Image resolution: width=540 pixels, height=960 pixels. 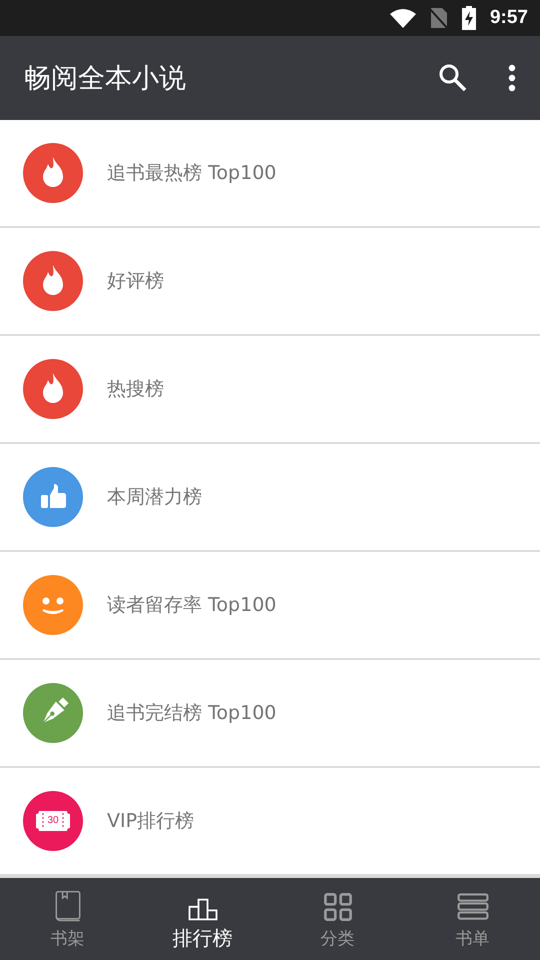 What do you see at coordinates (337, 919) in the screenshot?
I see `nav-tab: 分类` at bounding box center [337, 919].